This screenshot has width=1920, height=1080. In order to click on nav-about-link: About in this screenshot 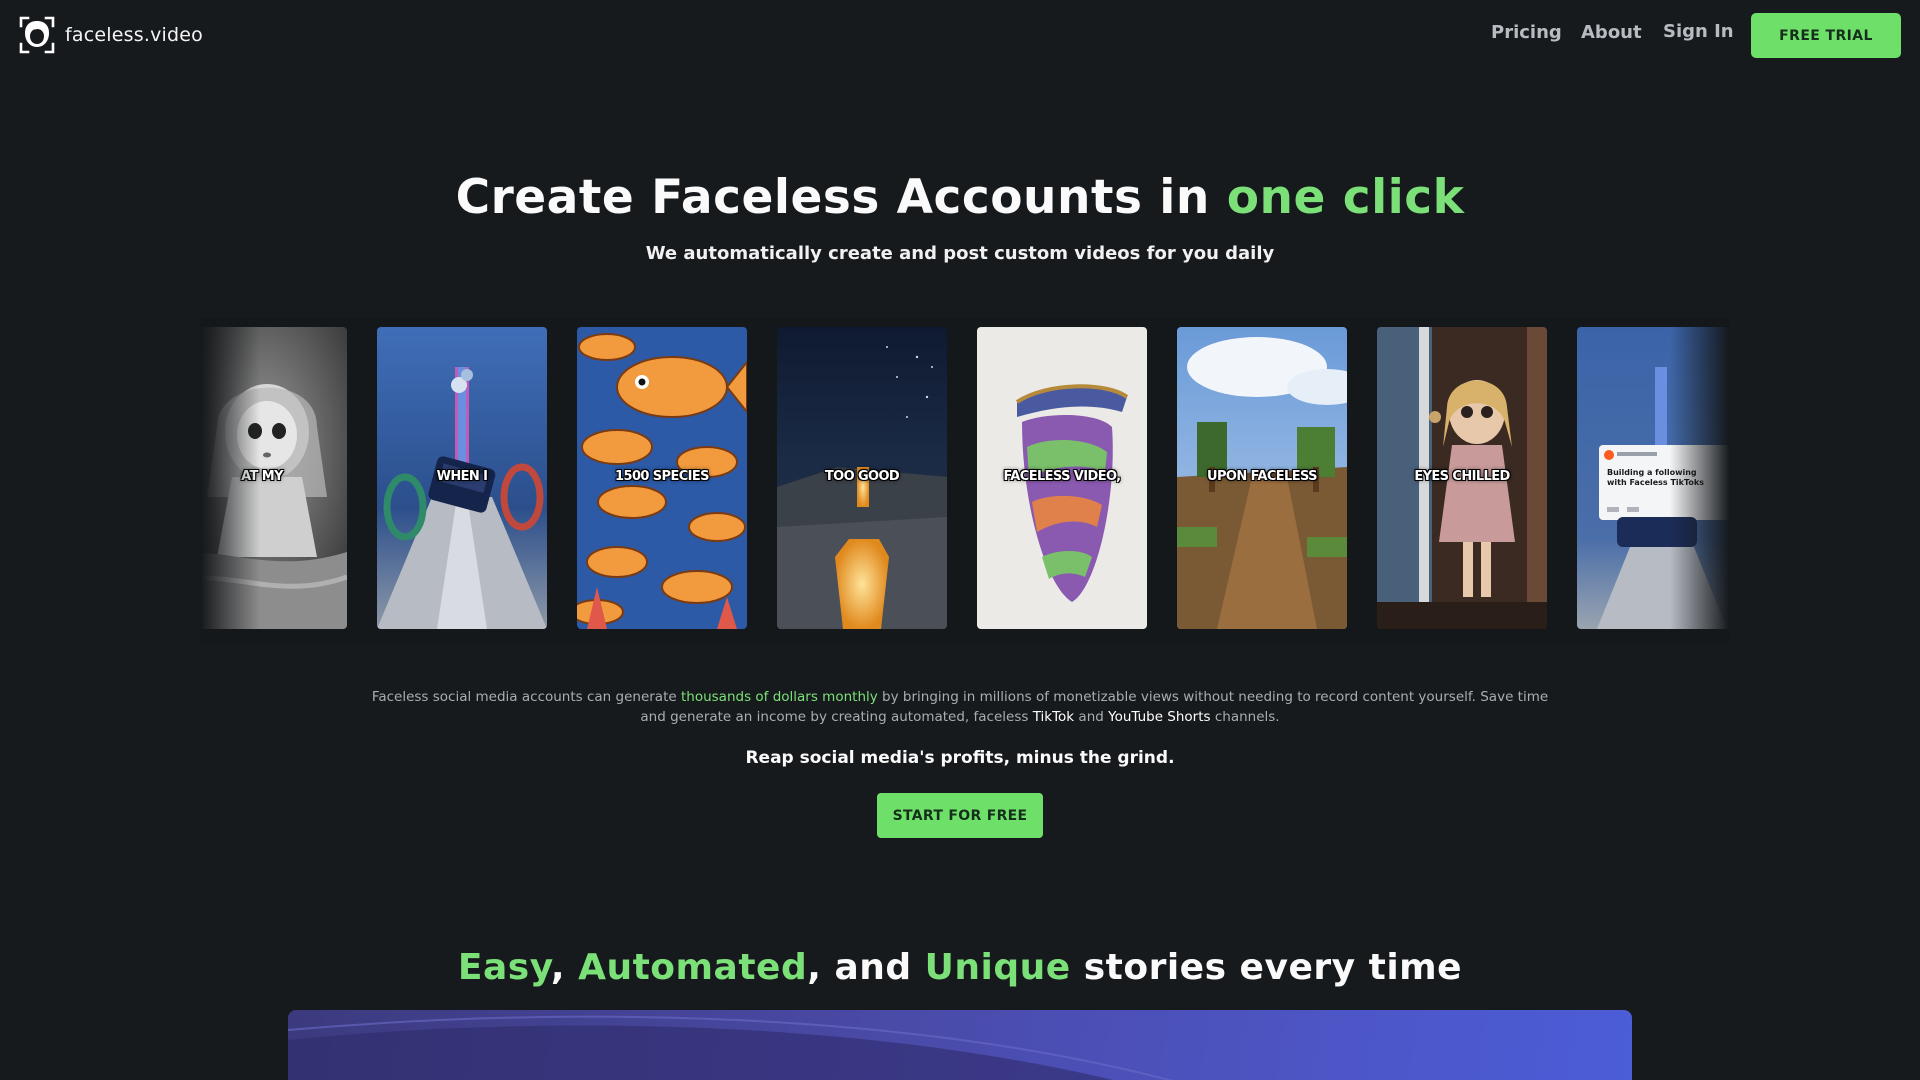, I will do `click(1611, 32)`.